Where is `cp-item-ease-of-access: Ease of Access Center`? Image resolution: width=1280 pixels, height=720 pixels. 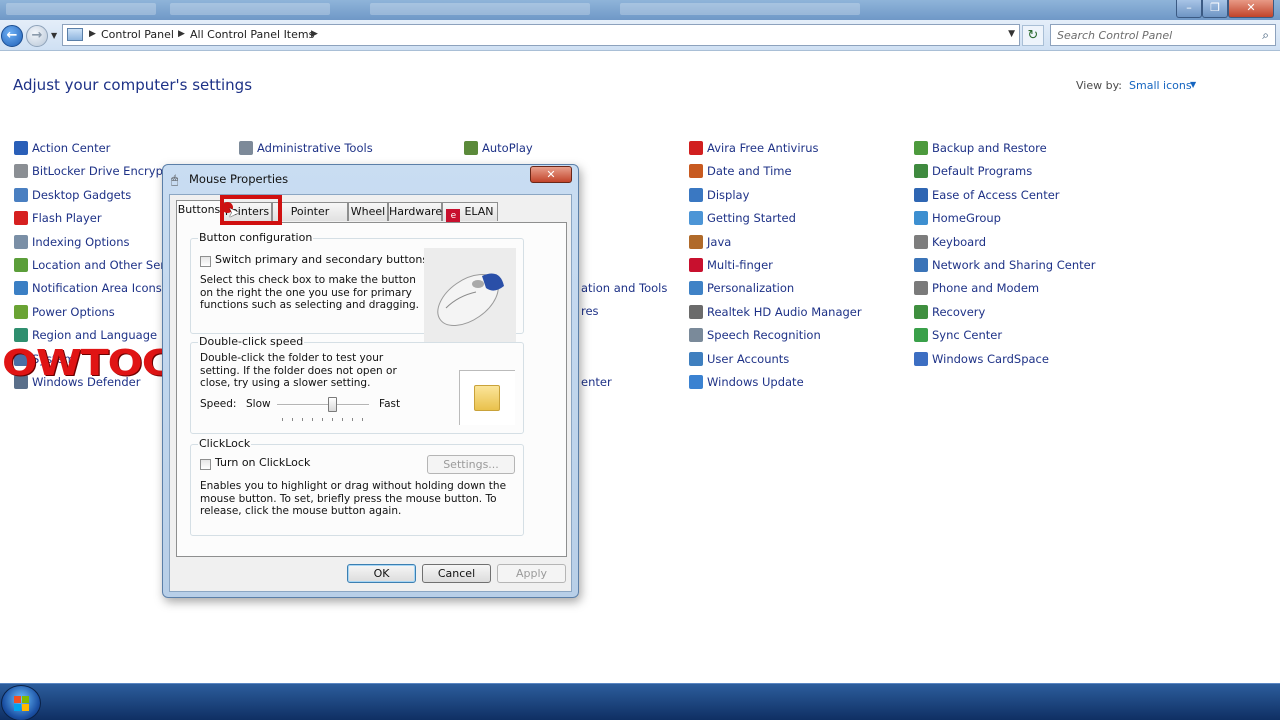 cp-item-ease-of-access: Ease of Access Center is located at coordinates (1024, 196).